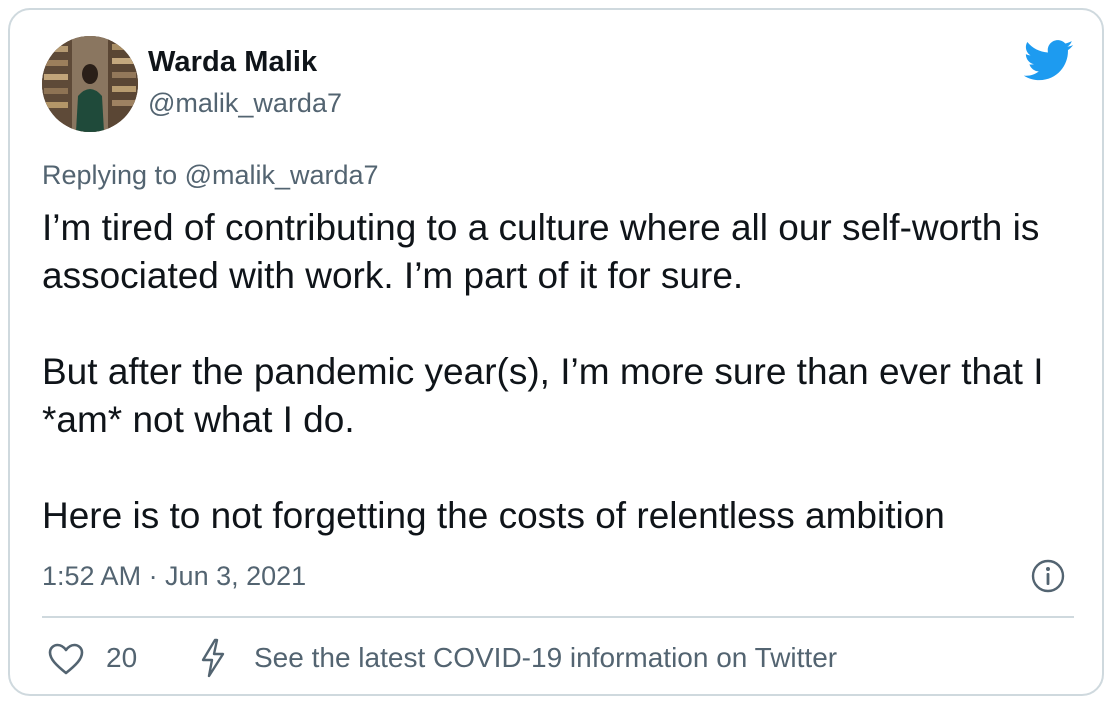 The image size is (1114, 708). What do you see at coordinates (558, 617) in the screenshot?
I see `divider` at bounding box center [558, 617].